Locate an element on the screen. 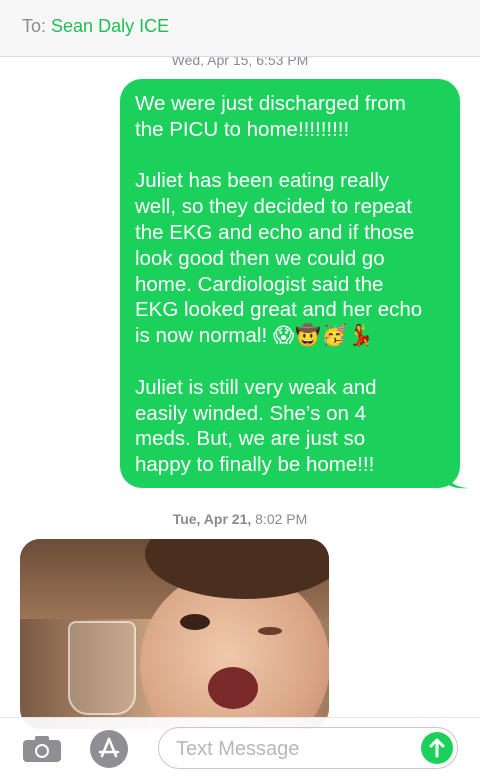  emoji-reactions: 😱🤠🥳💃 is located at coordinates (323, 336).